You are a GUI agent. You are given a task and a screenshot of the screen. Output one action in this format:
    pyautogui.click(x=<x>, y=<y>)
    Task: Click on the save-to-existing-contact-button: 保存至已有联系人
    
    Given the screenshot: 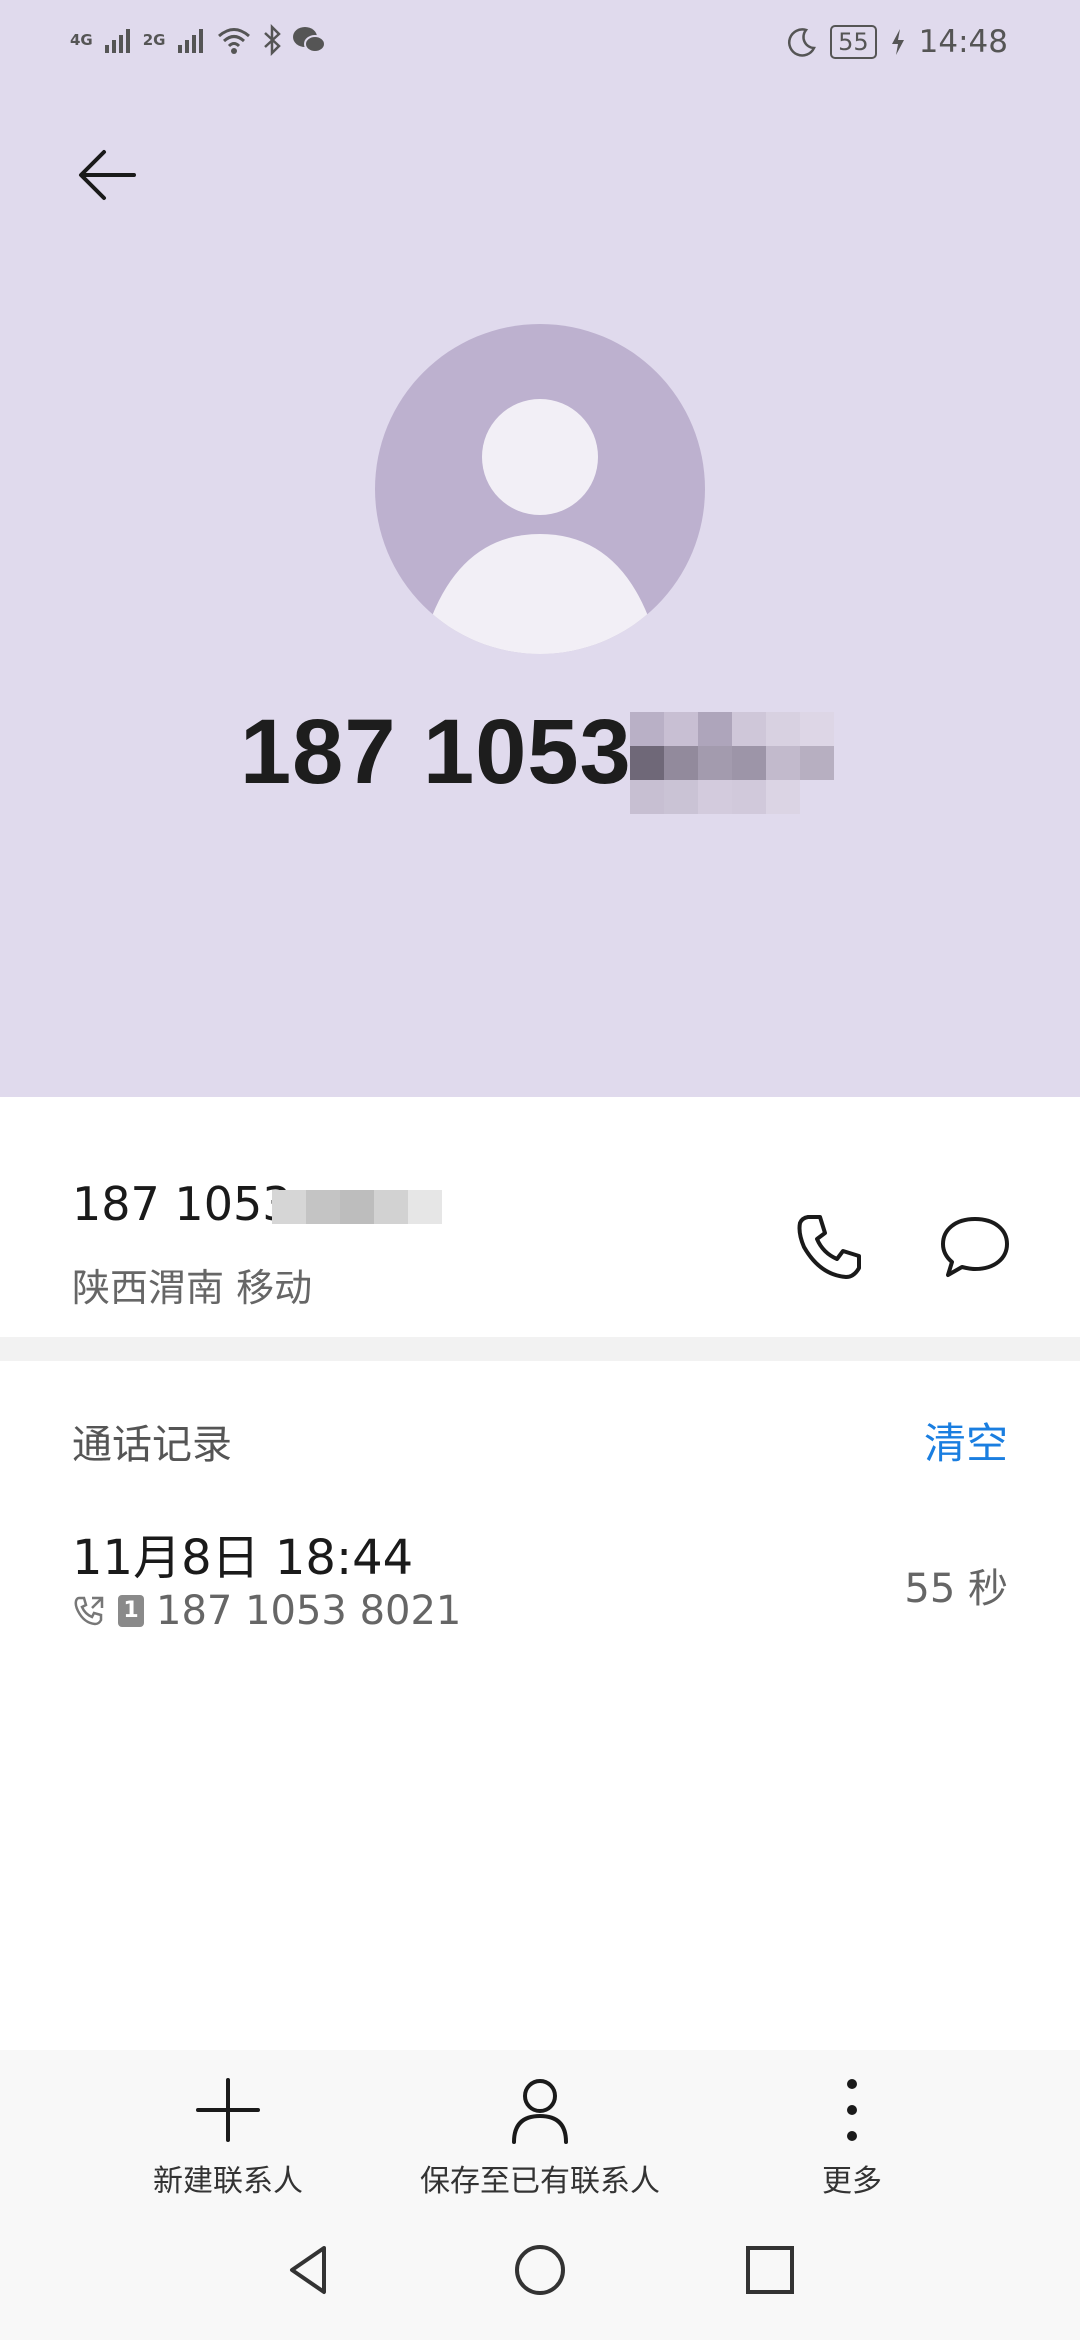 What is the action you would take?
    pyautogui.click(x=540, y=2140)
    